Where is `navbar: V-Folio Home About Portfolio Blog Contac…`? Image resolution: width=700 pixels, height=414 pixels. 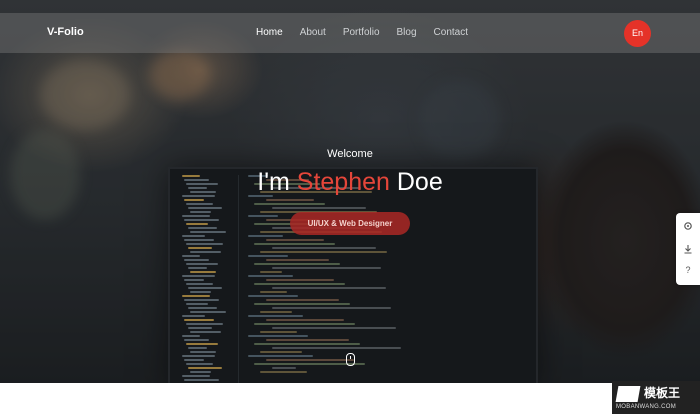
navbar: V-Folio Home About Portfolio Blog Contac… is located at coordinates (350, 33).